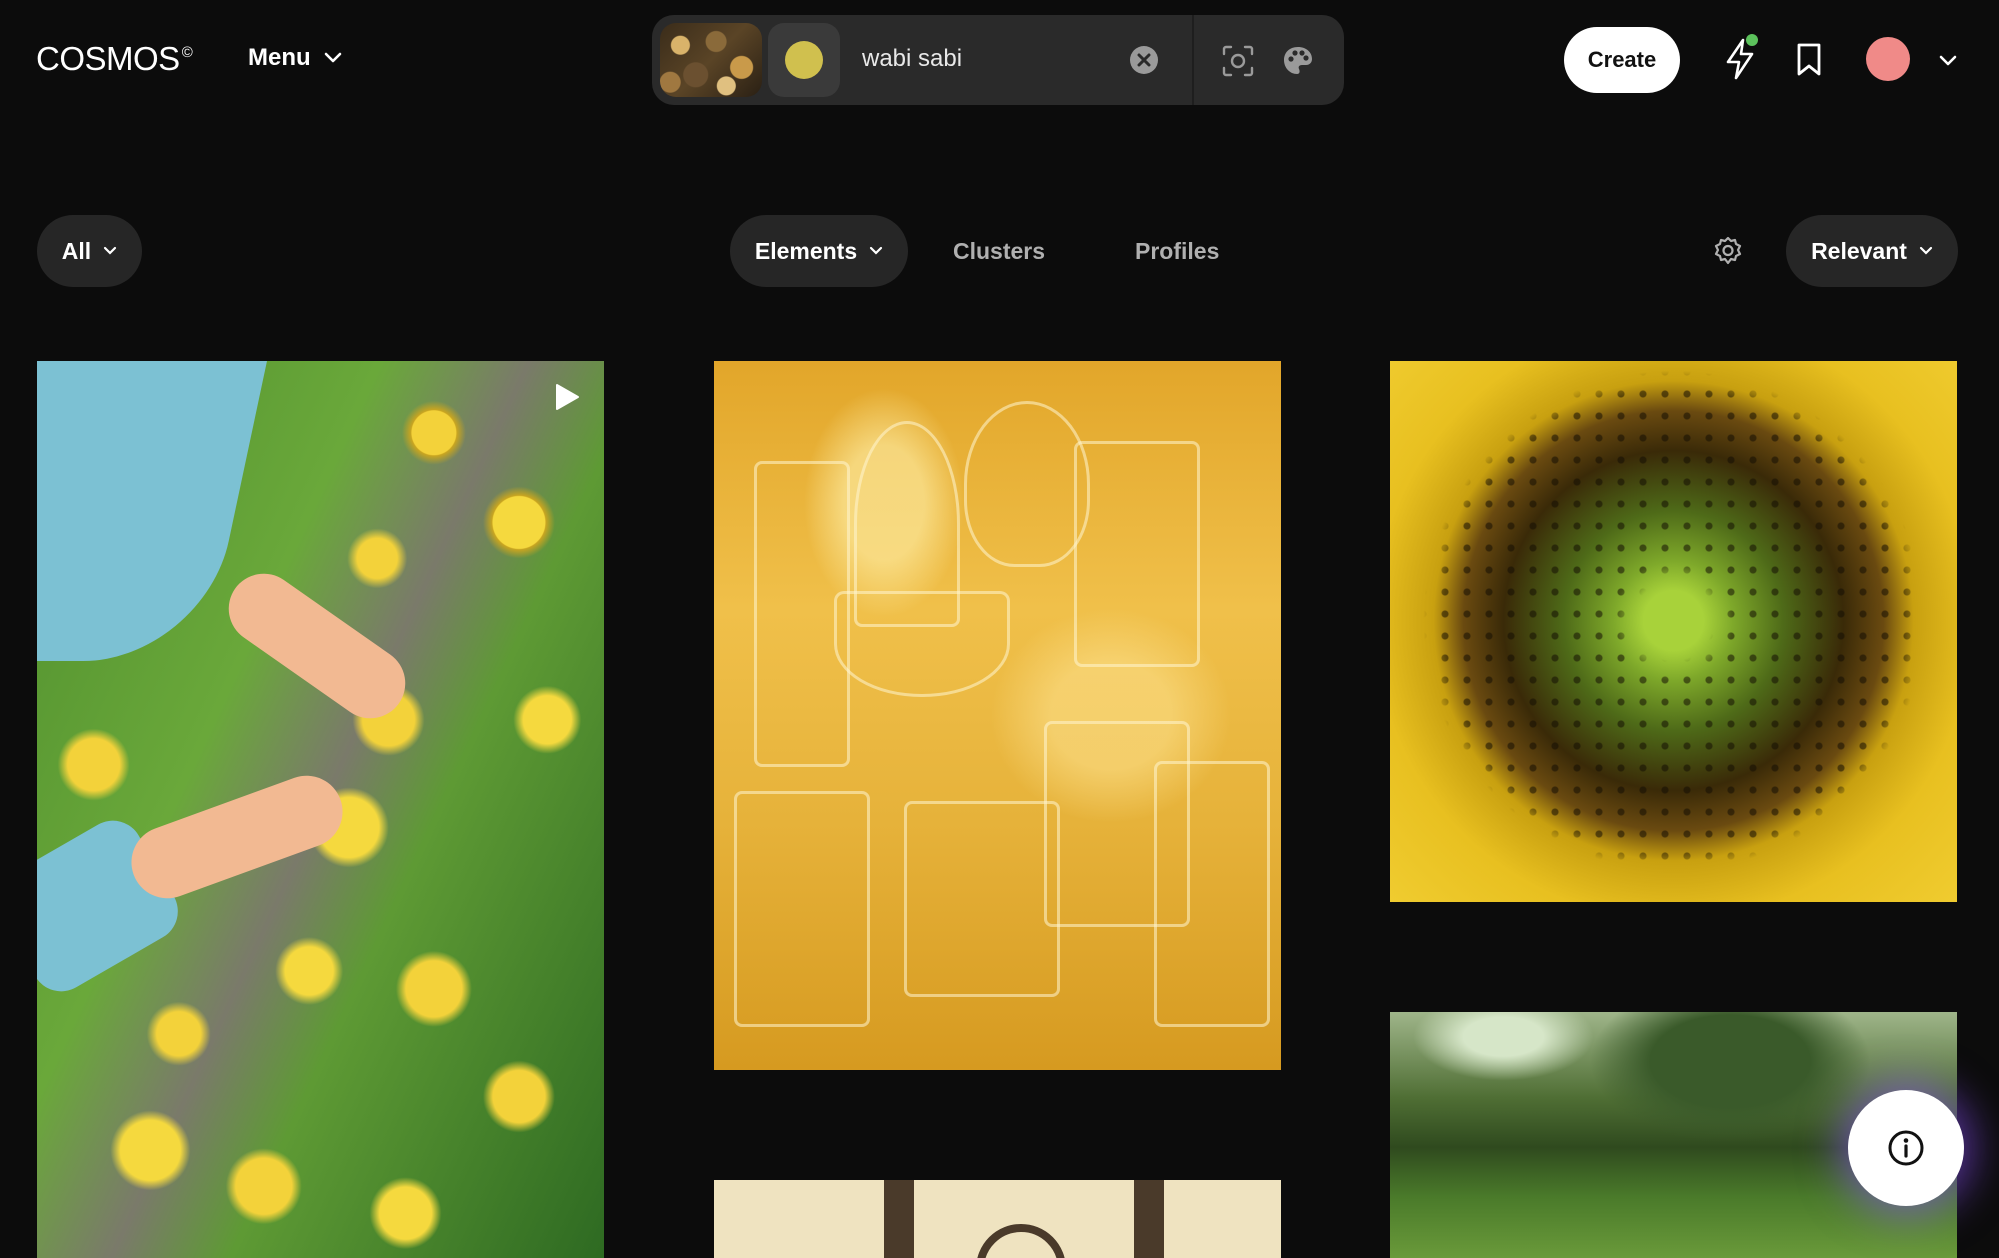  I want to click on sort-dropdown: Relevant, so click(1872, 251).